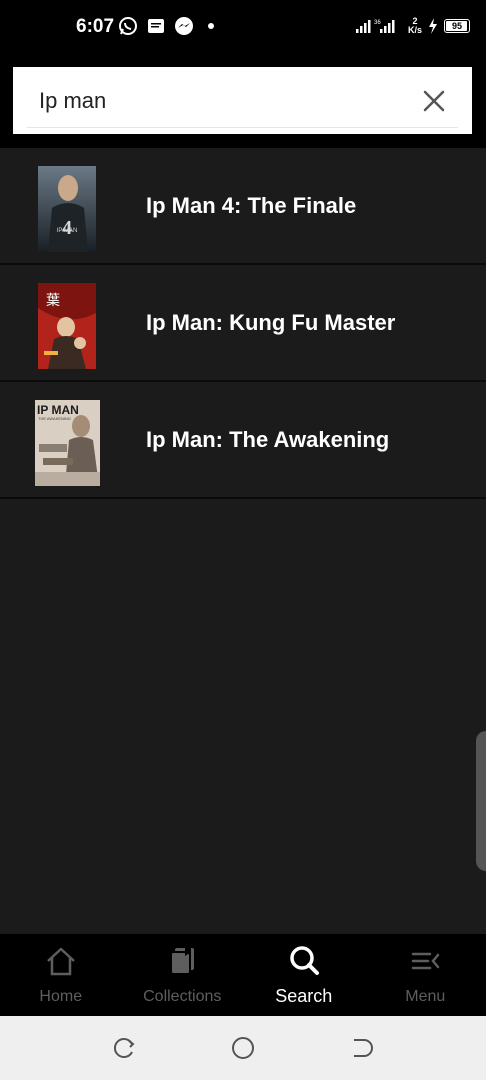  I want to click on search-bar, so click(242, 100).